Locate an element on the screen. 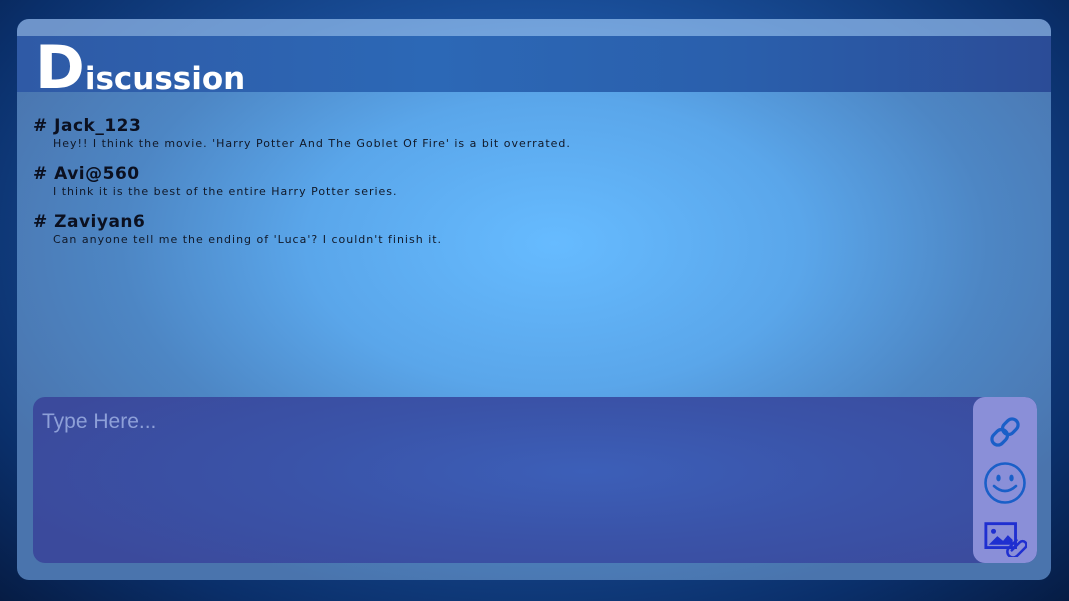 This screenshot has height=601, width=1069. image-attach-icon is located at coordinates (1005, 539).